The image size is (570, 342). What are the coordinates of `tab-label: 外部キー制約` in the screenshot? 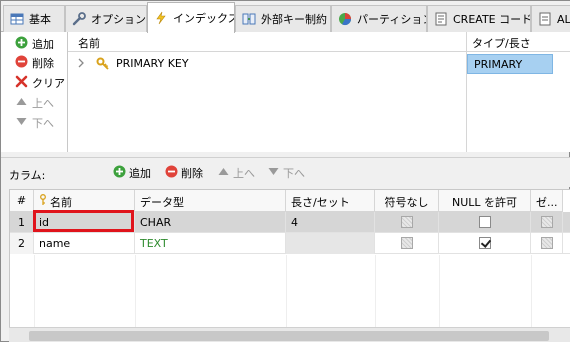 It's located at (294, 19).